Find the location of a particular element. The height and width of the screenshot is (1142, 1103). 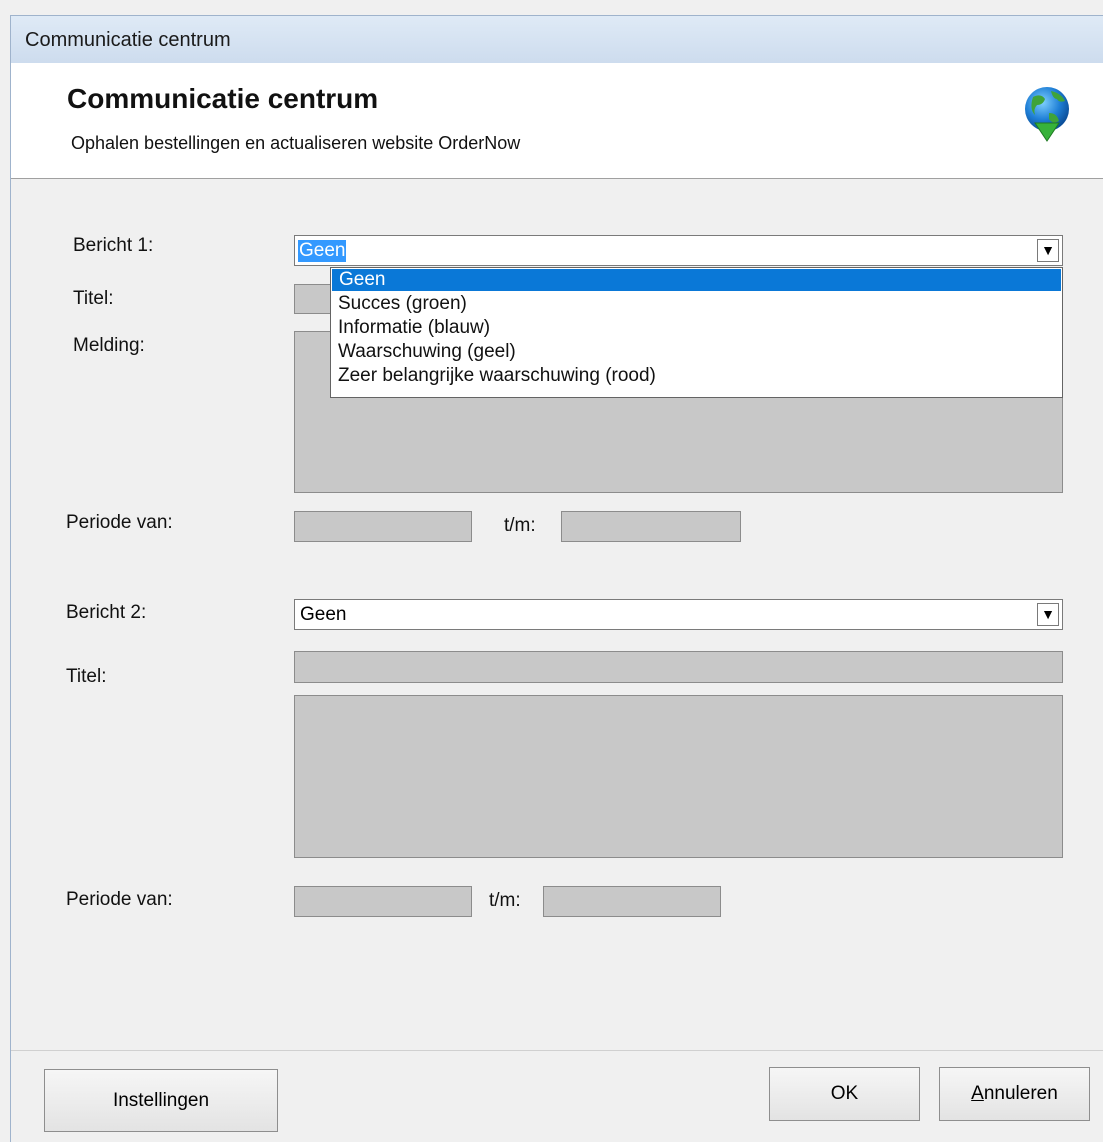

globe-download-icon is located at coordinates (1047, 114).